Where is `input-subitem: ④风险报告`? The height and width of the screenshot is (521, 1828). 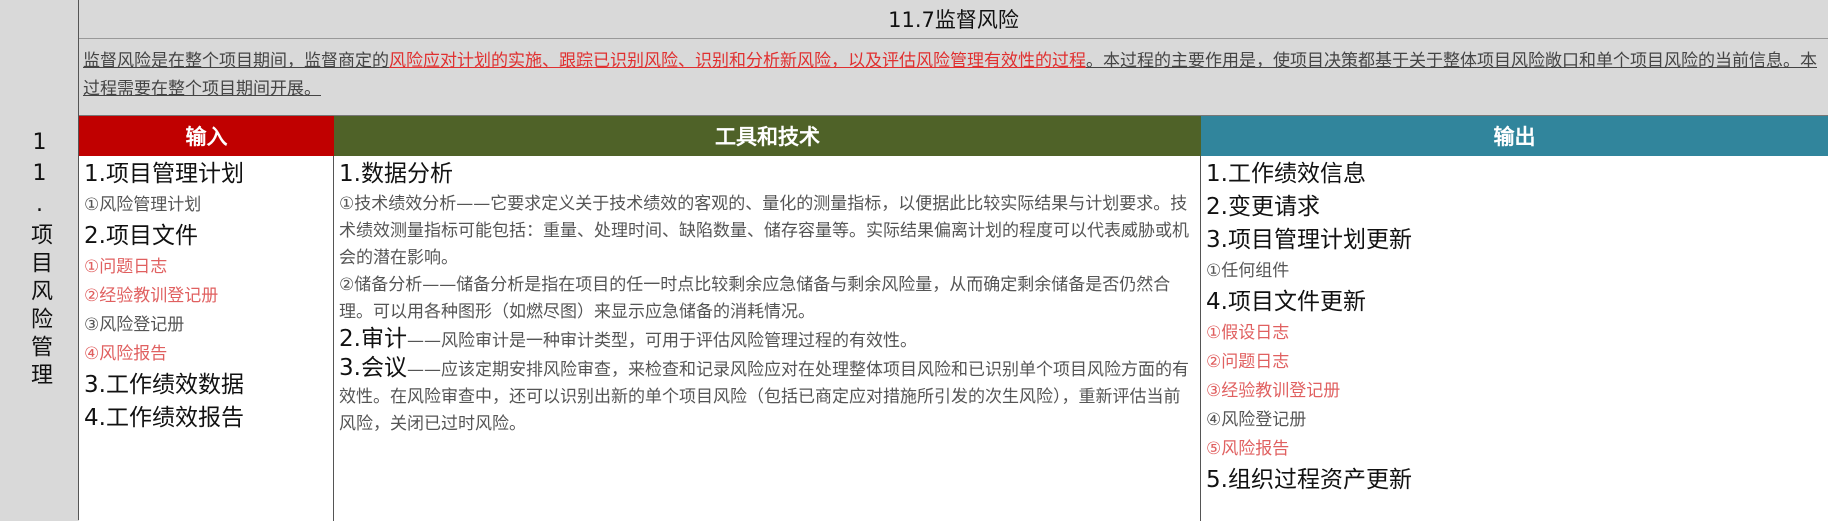 input-subitem: ④风险报告 is located at coordinates (126, 354).